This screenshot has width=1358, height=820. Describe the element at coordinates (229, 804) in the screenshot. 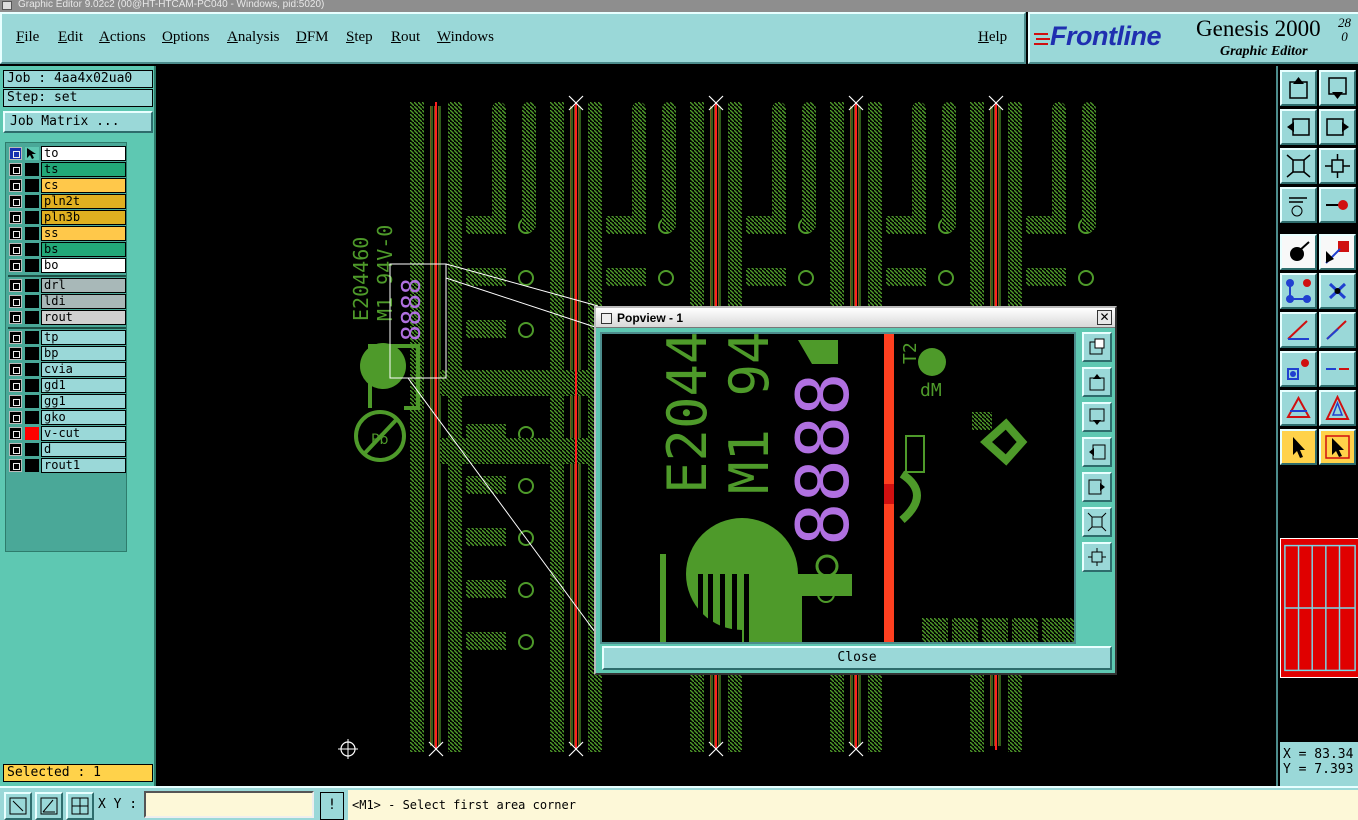

I see `xy-input` at that location.